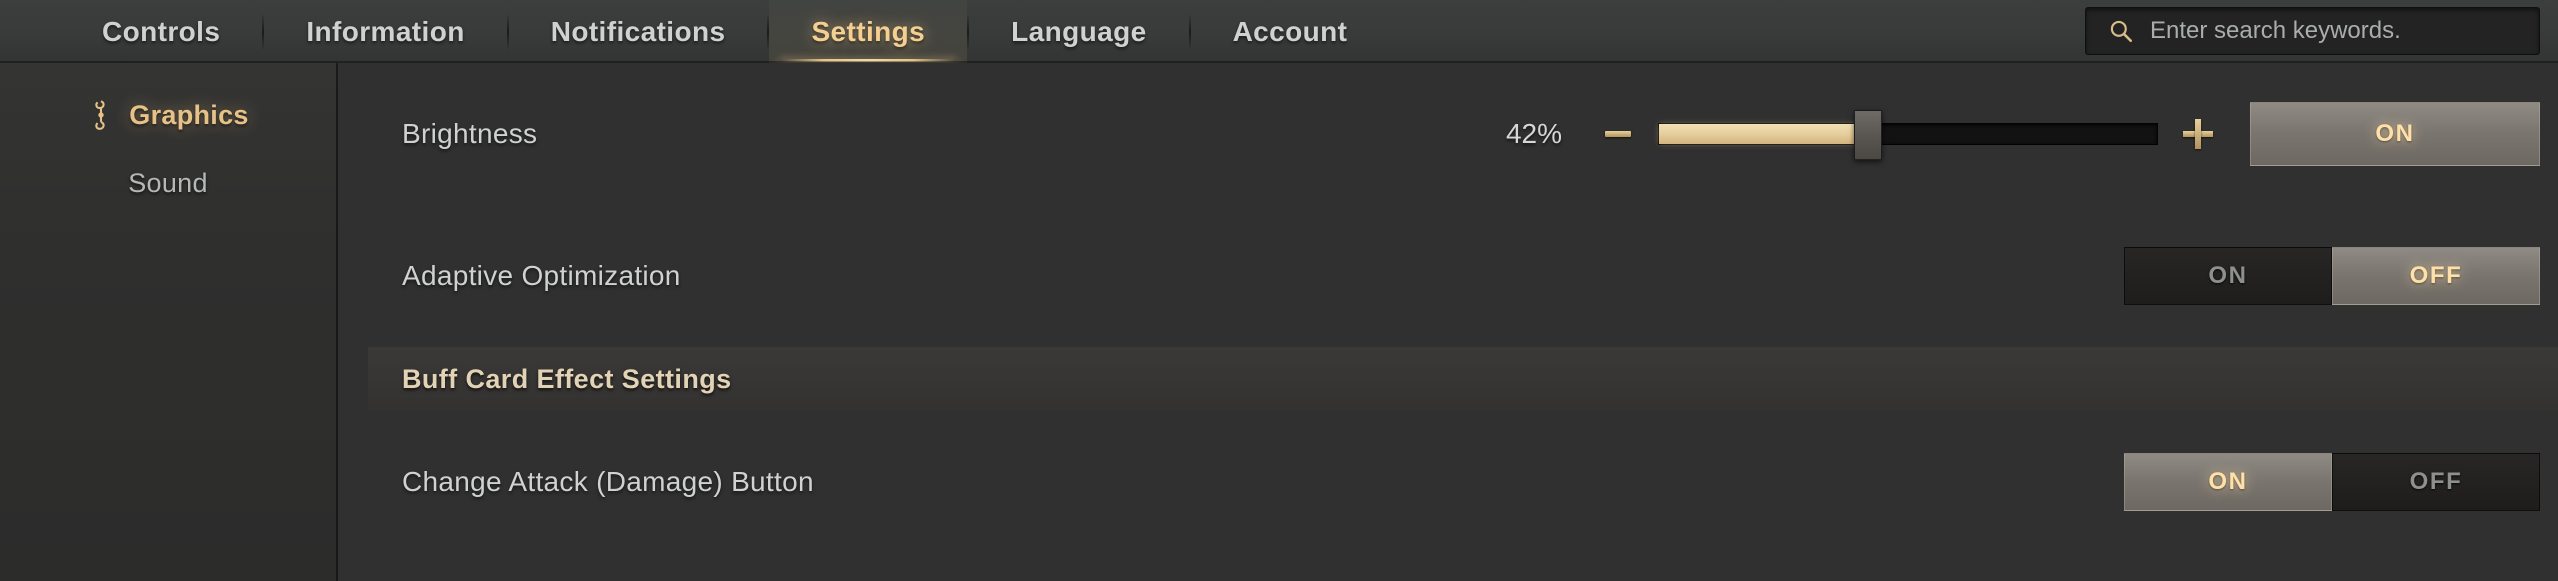 This screenshot has width=2558, height=581. I want to click on section-header-label: Buff Card Effect Settings, so click(567, 378).